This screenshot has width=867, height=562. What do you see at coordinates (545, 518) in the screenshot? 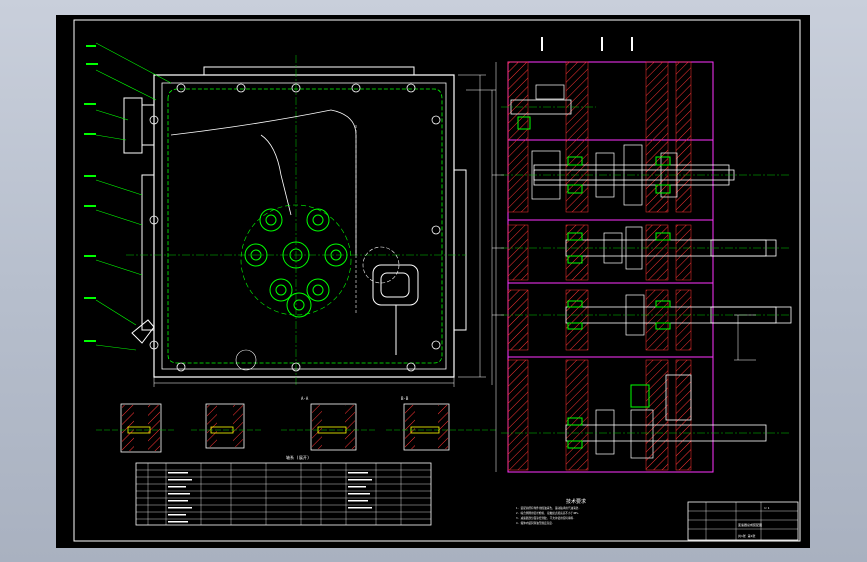
I see `note-line-3: 3. 减速器剖分面涂密封胶, 不允许使用任何填料.` at bounding box center [545, 518].